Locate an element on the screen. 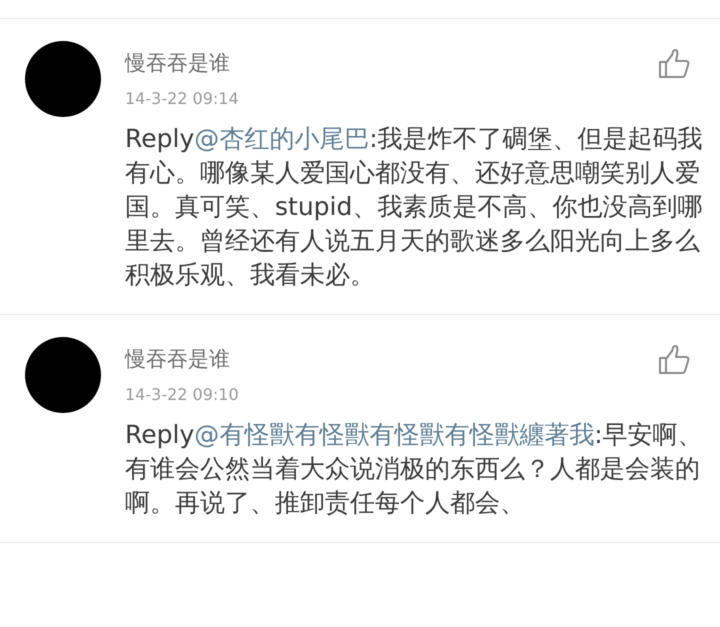 This screenshot has width=720, height=627. comment-time: 14-3-22 09:14 is located at coordinates (182, 98).